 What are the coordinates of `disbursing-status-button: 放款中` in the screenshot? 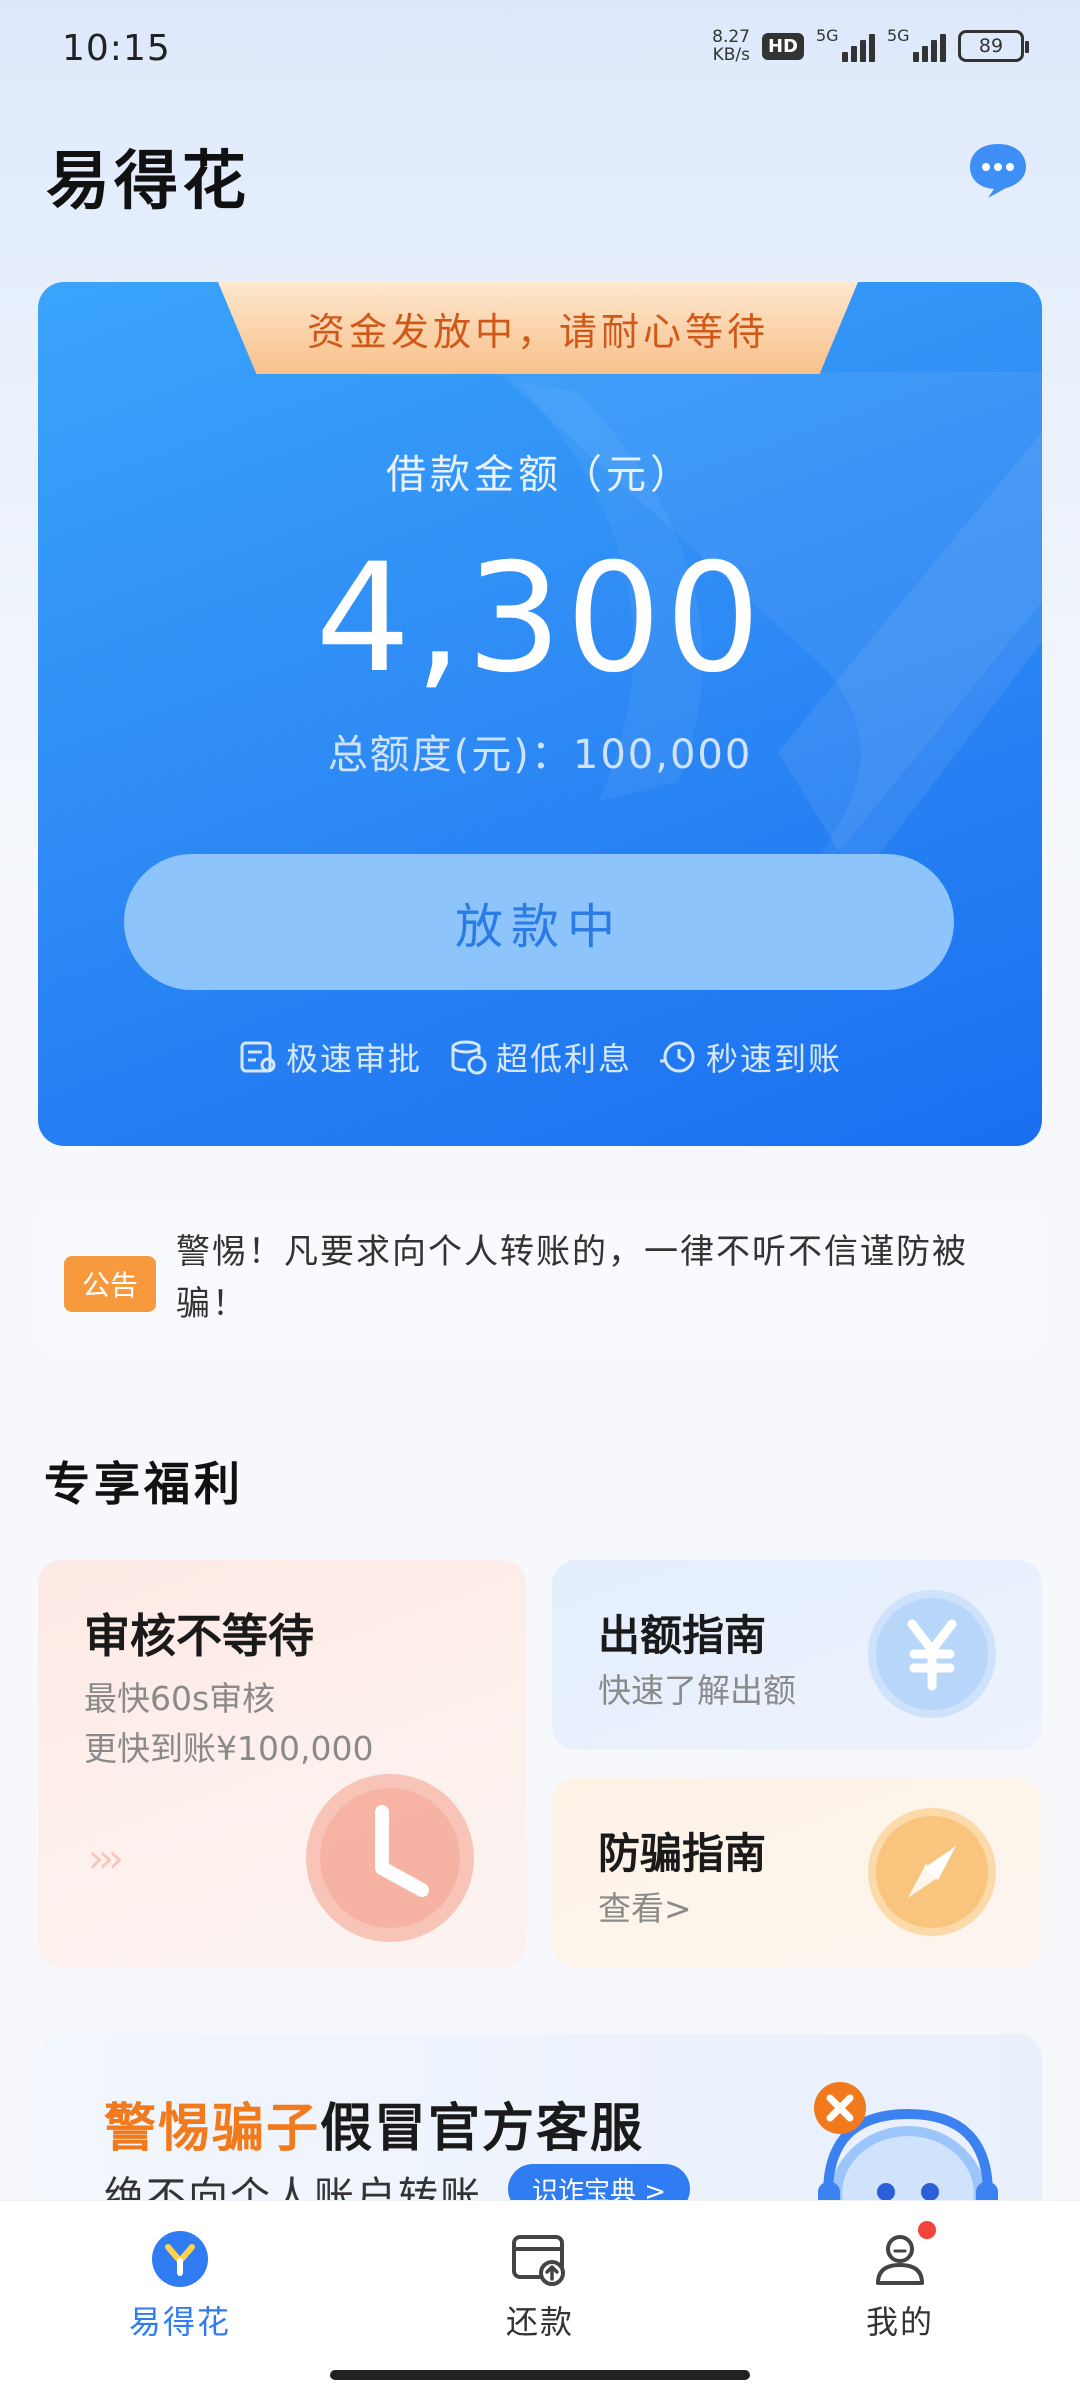 It's located at (539, 922).